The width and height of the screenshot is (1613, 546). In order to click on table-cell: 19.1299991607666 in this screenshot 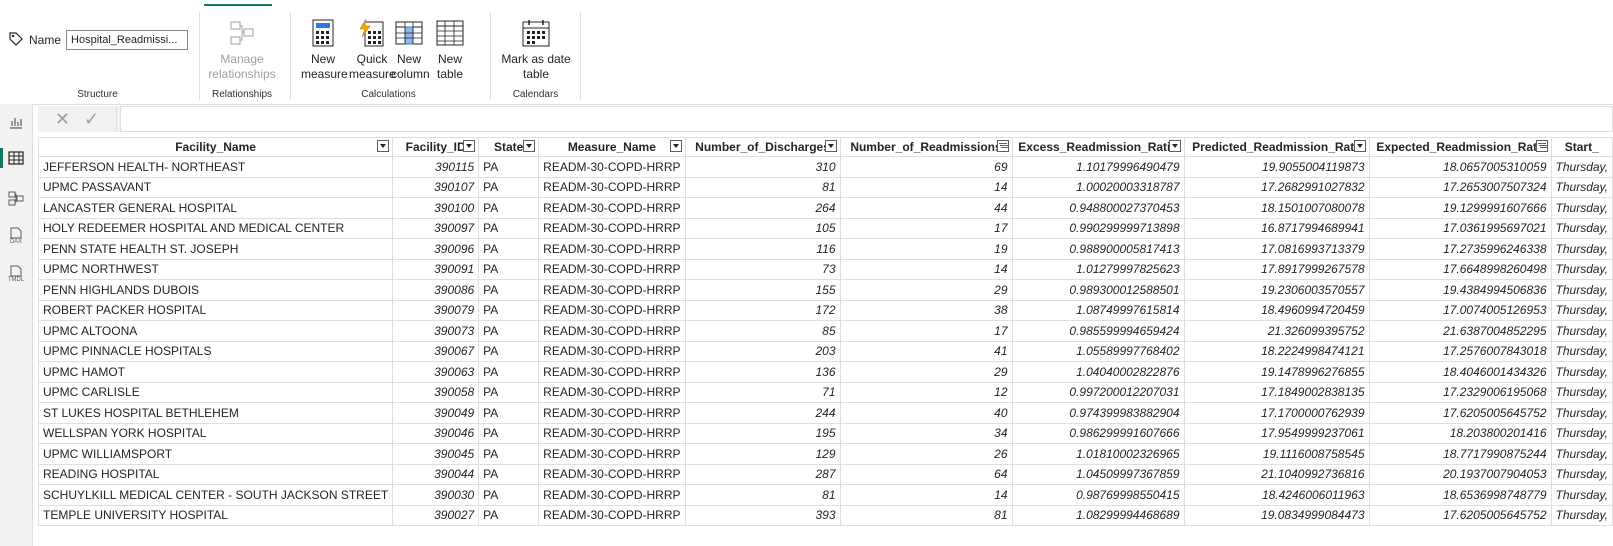, I will do `click(1460, 208)`.